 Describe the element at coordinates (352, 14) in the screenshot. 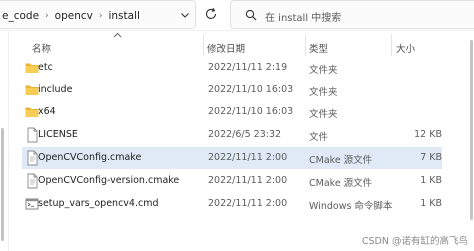

I see `search-box: 在 install 中搜索` at that location.